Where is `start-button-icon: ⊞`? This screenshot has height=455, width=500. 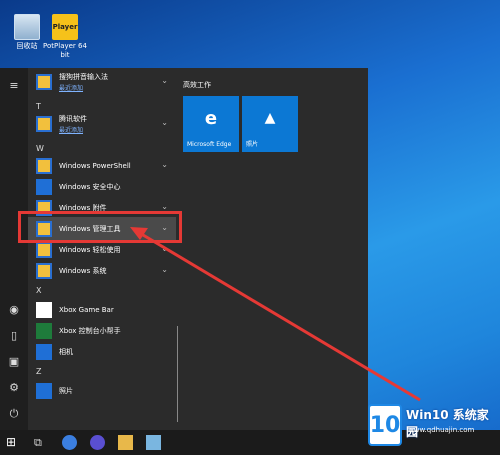
start-button-icon: ⊞ is located at coordinates (13, 442).